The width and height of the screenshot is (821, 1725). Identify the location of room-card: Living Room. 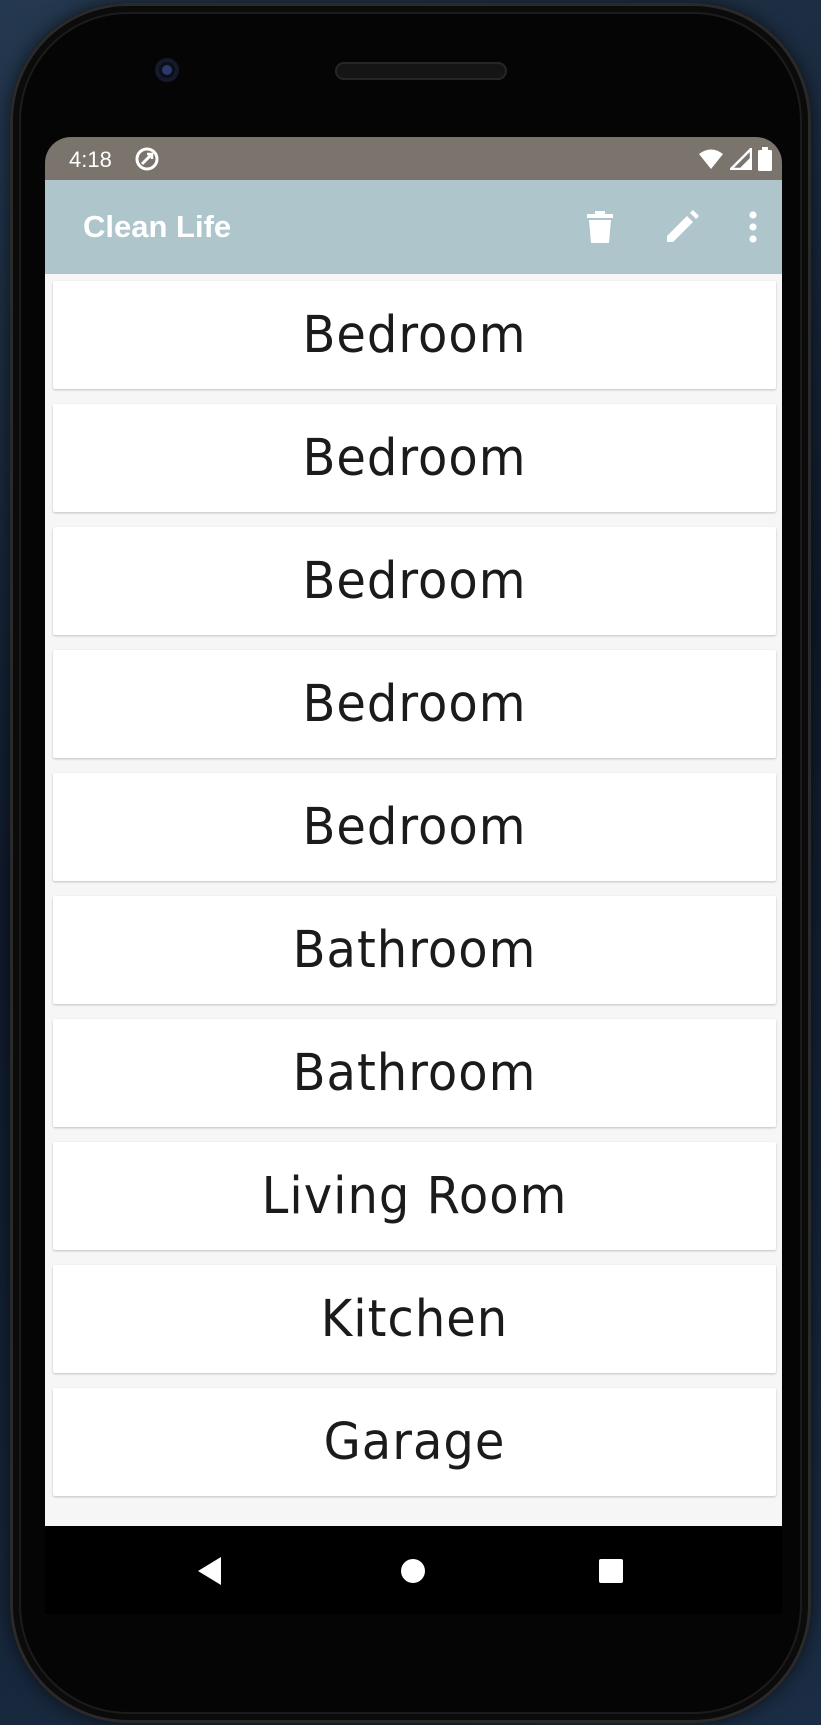
(414, 1196).